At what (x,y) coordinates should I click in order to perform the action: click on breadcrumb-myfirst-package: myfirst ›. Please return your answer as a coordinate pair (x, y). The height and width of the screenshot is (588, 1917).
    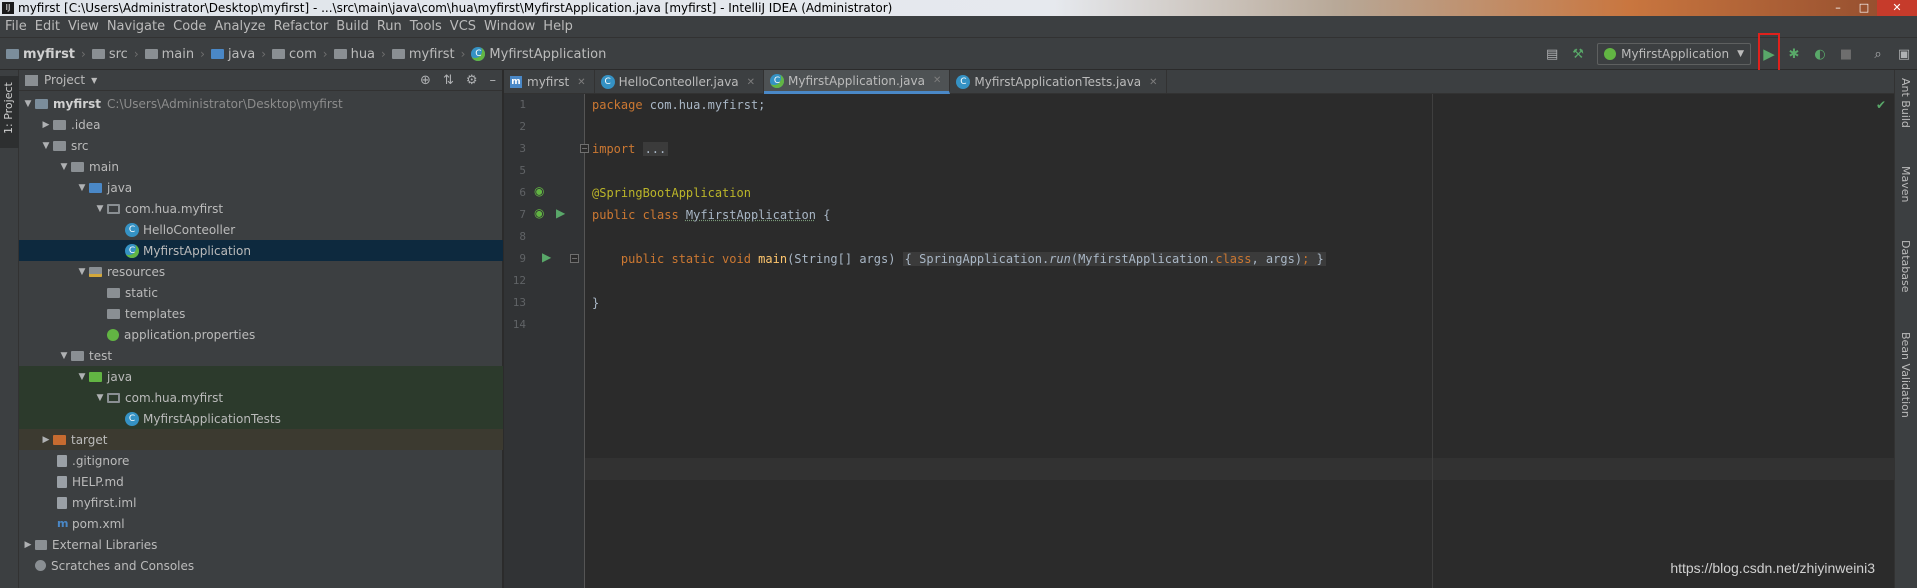
    Looking at the image, I should click on (431, 54).